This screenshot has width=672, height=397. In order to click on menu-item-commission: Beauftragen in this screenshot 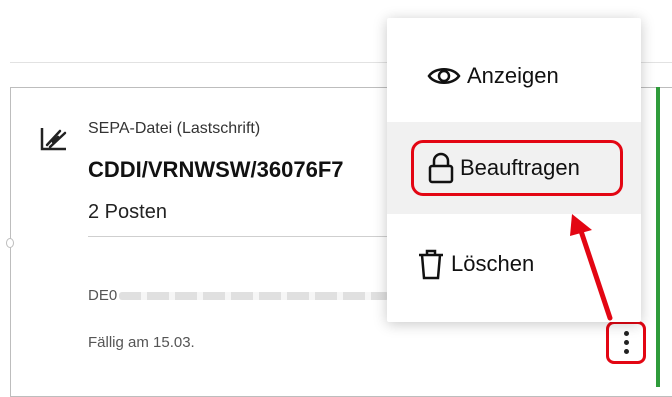, I will do `click(514, 168)`.